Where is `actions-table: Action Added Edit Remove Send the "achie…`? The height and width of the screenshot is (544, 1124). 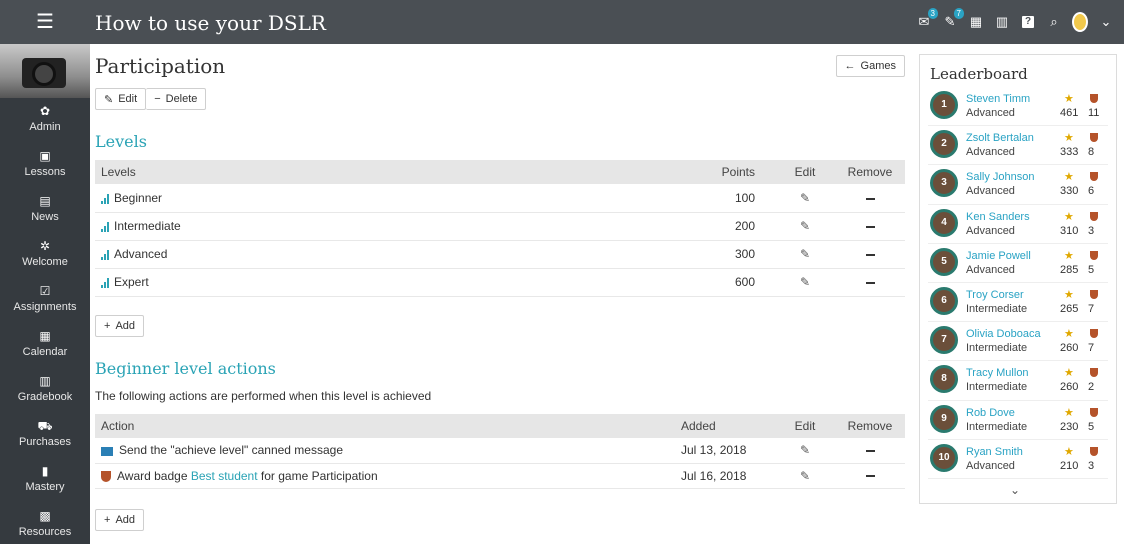 actions-table: Action Added Edit Remove Send the "achie… is located at coordinates (500, 451).